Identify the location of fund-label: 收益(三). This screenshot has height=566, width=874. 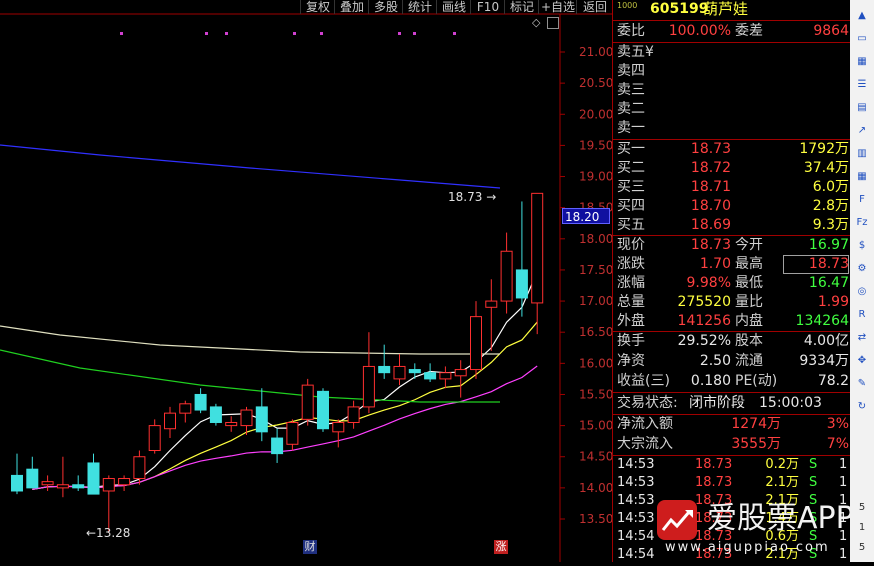
(643, 381).